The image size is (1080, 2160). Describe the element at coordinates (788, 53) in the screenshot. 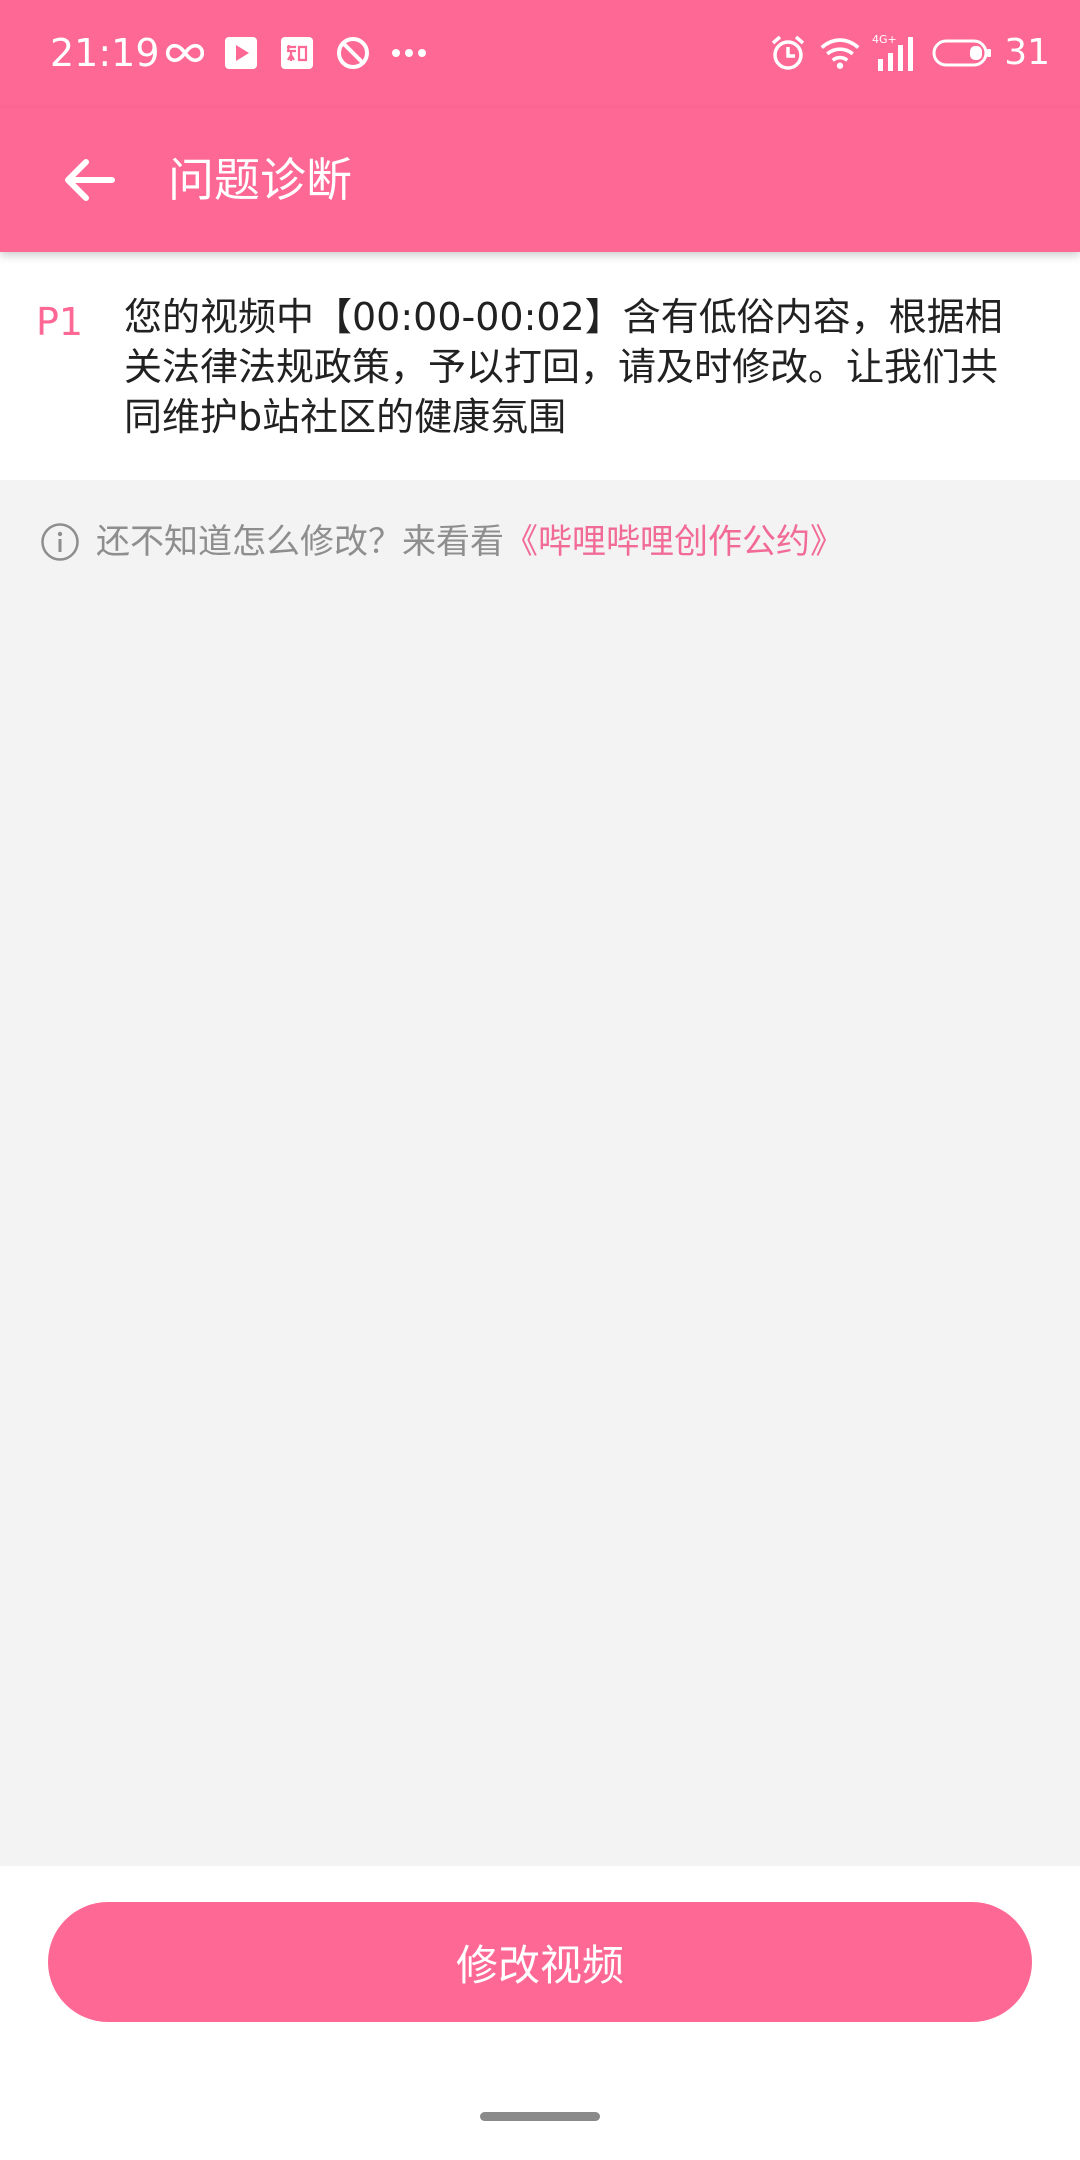

I see `alarm-icon` at that location.